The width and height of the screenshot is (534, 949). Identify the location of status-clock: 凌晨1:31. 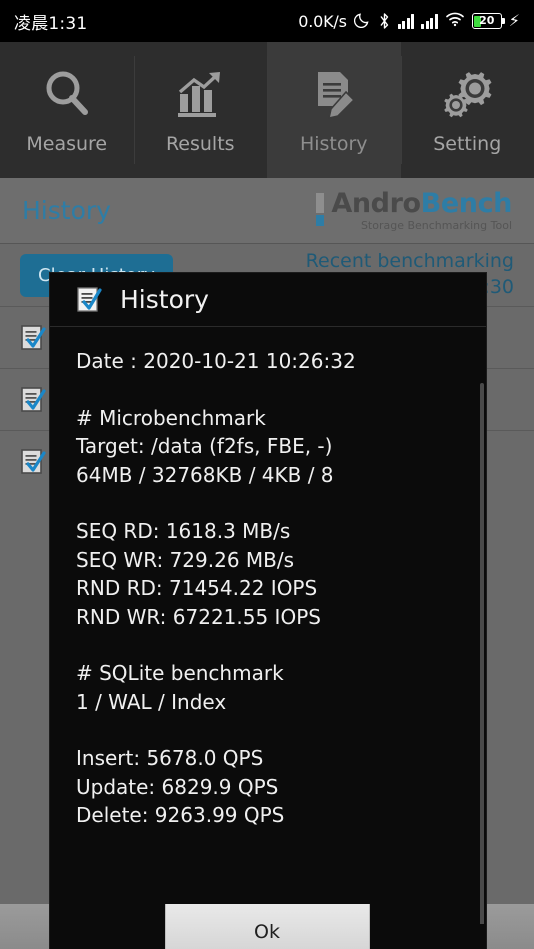
(51, 23).